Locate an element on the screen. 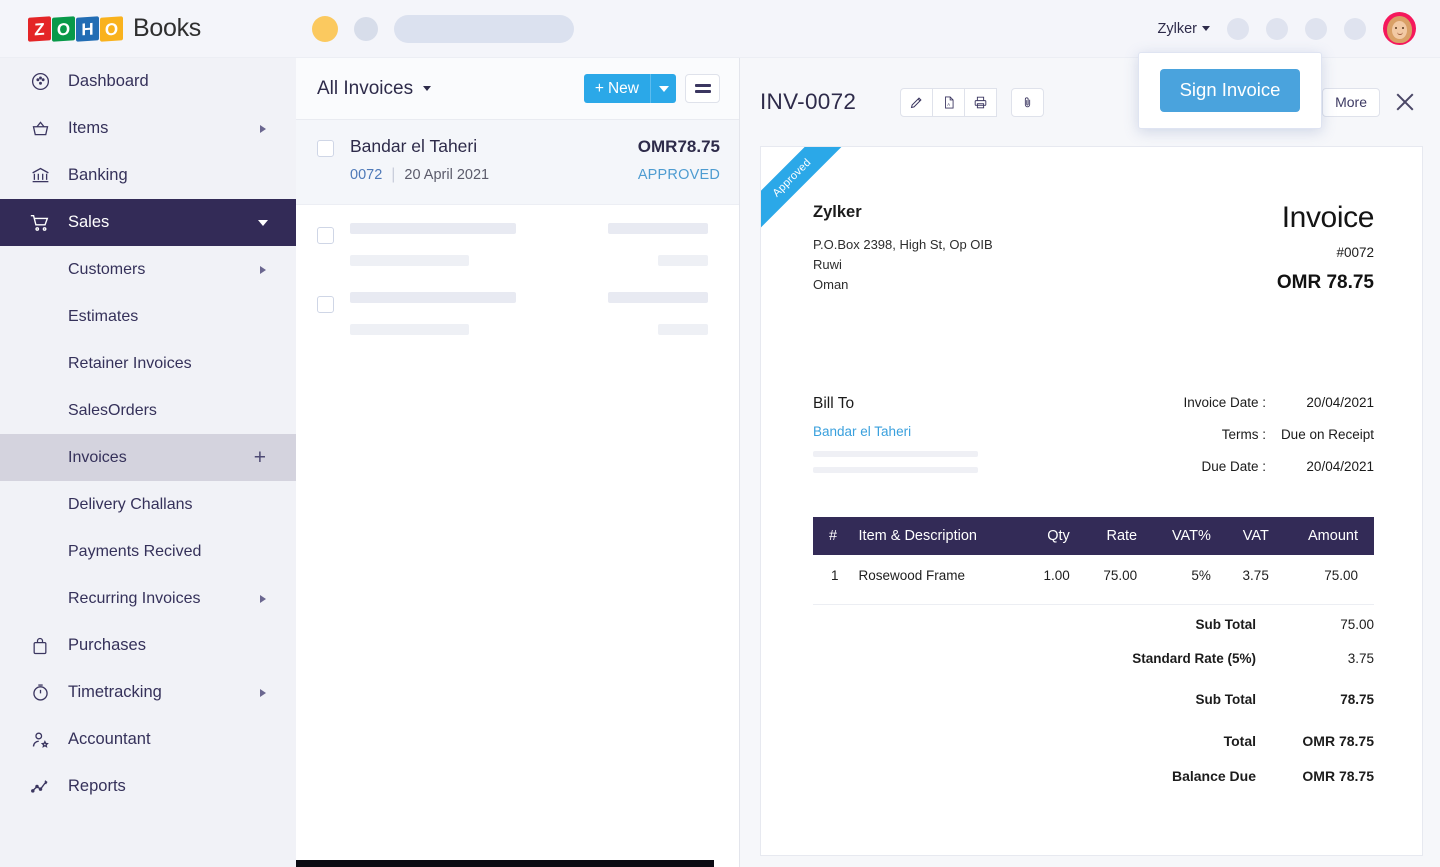  sidebar-item-customers: Customers is located at coordinates (148, 269).